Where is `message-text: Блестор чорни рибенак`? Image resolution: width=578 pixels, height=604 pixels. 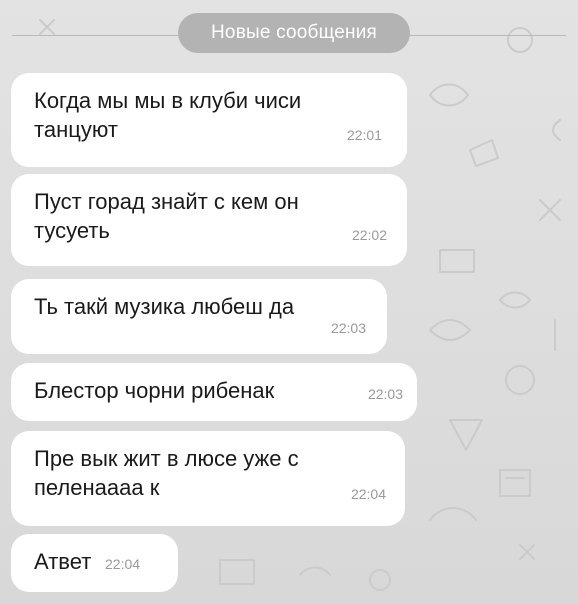 message-text: Блестор чорни рибенак is located at coordinates (154, 390).